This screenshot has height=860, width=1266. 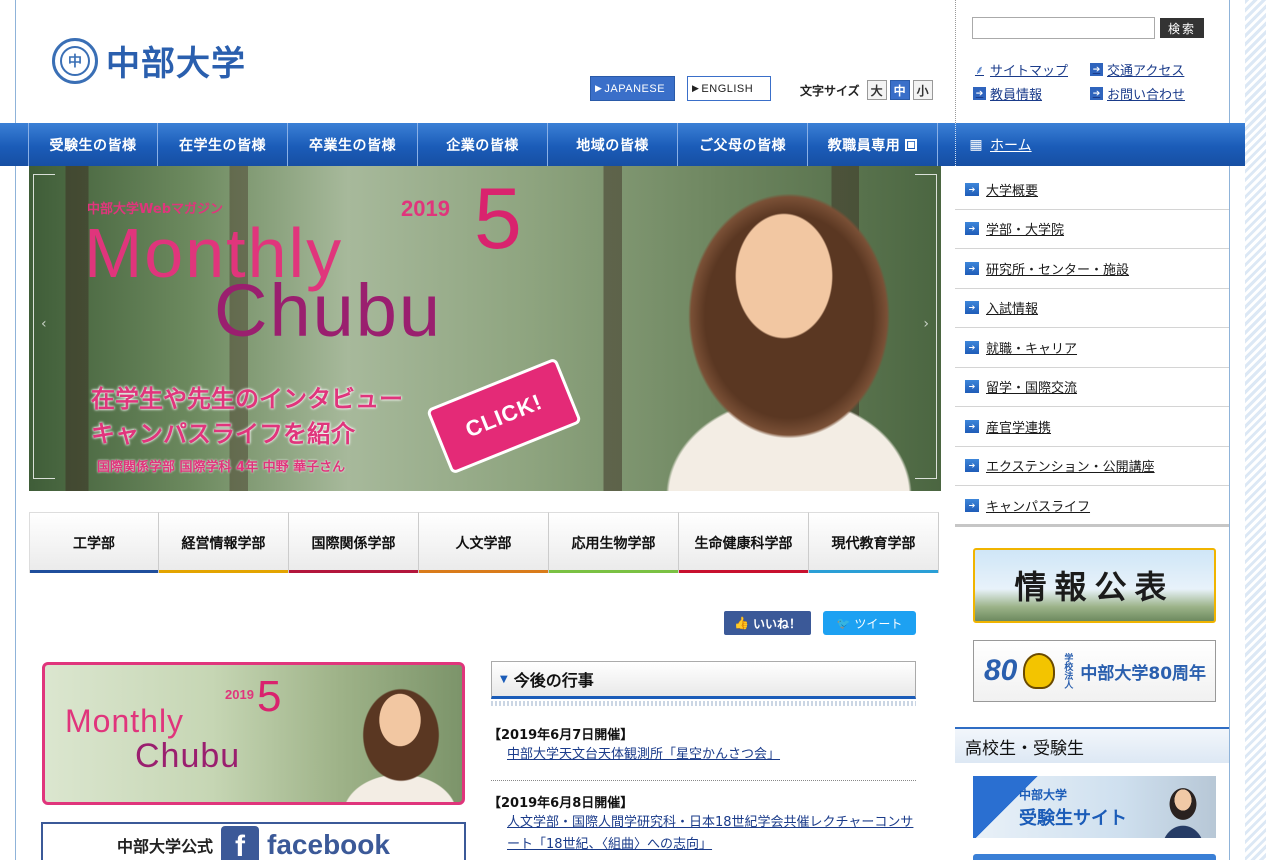 What do you see at coordinates (223, 144) in the screenshot?
I see `gnav-students: 在学生の皆様` at bounding box center [223, 144].